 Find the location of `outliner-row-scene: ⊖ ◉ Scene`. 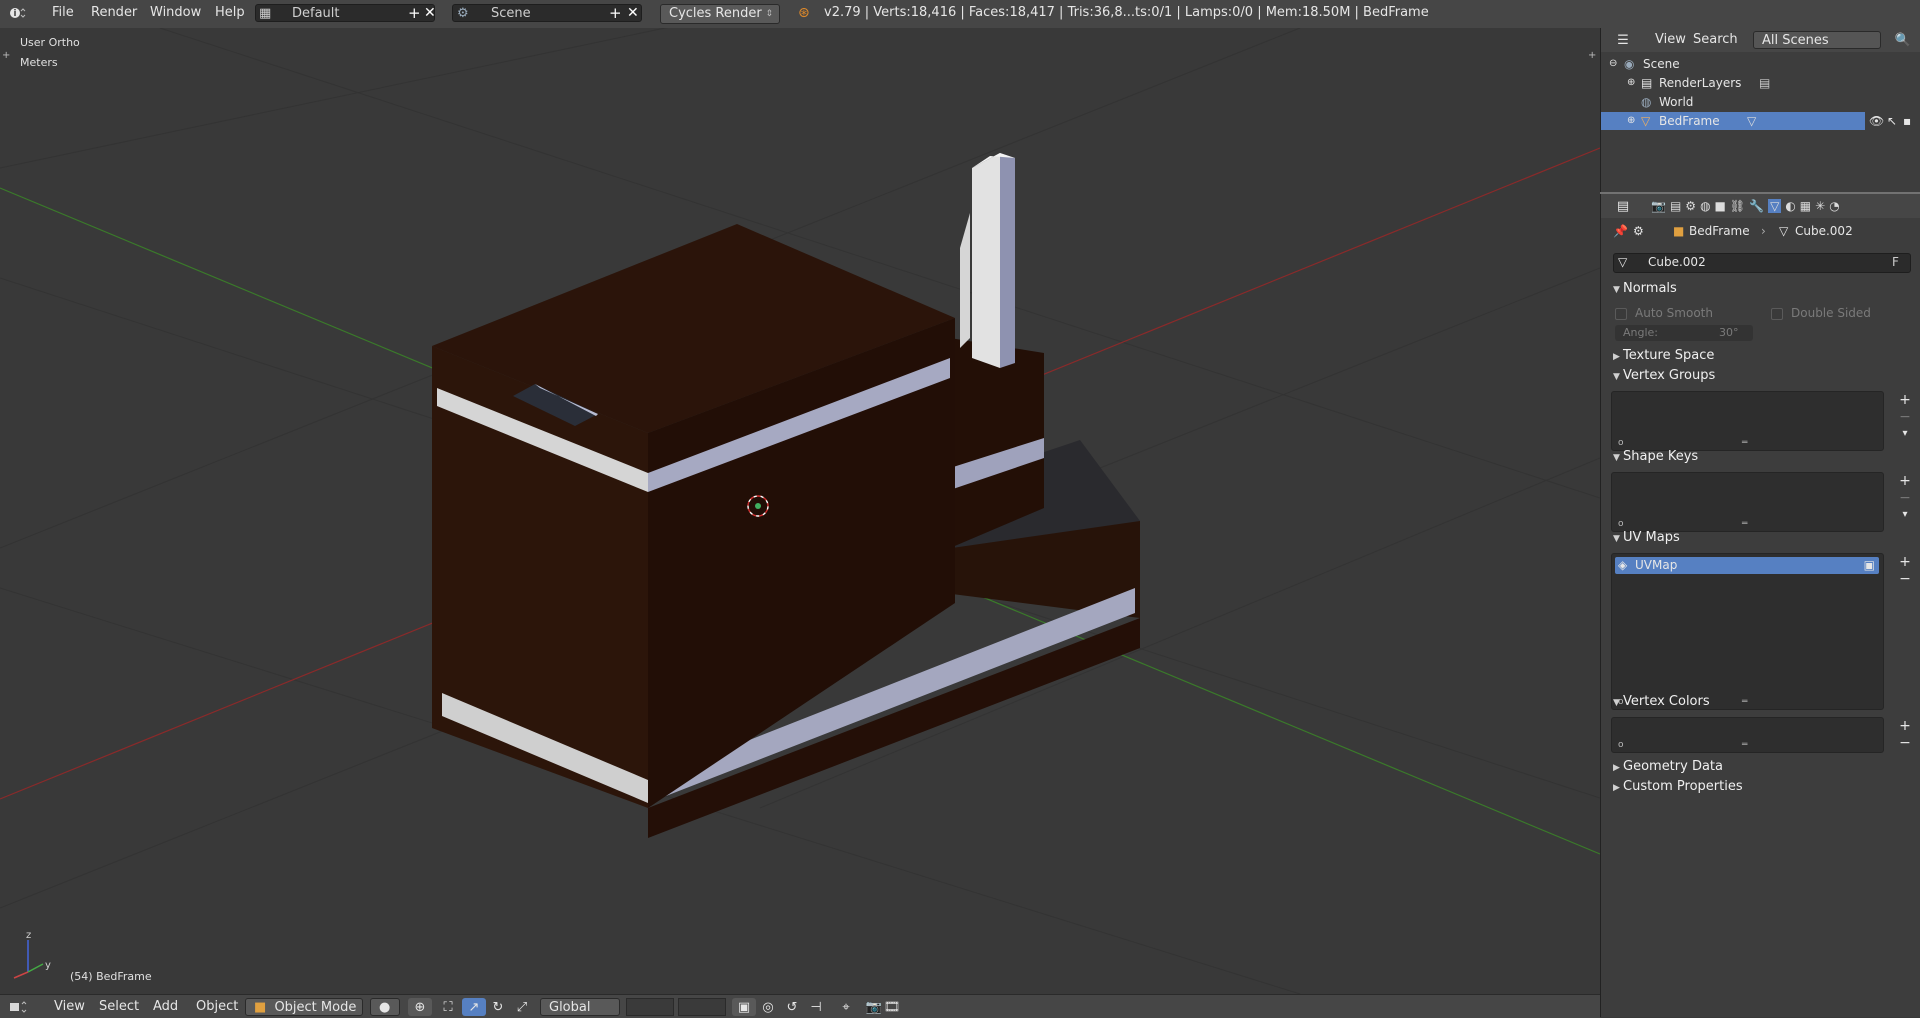

outliner-row-scene: ⊖ ◉ Scene is located at coordinates (1760, 64).